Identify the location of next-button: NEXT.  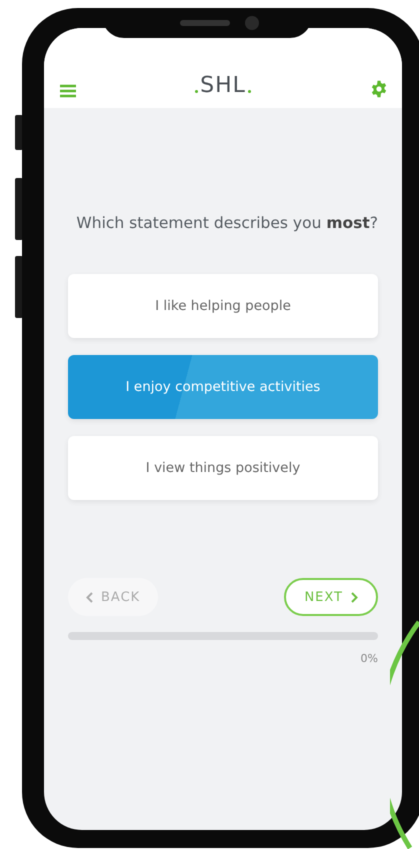
(331, 597).